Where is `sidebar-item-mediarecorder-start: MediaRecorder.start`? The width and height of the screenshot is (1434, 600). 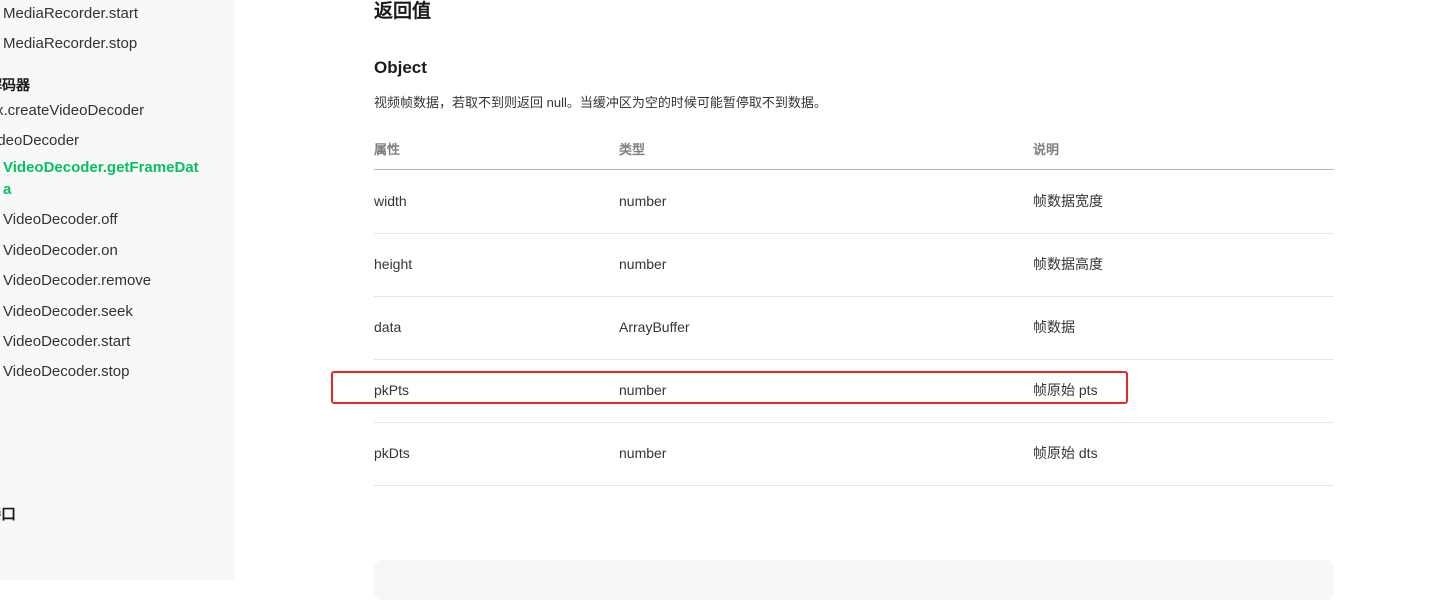
sidebar-item-mediarecorder-start: MediaRecorder.start is located at coordinates (70, 14).